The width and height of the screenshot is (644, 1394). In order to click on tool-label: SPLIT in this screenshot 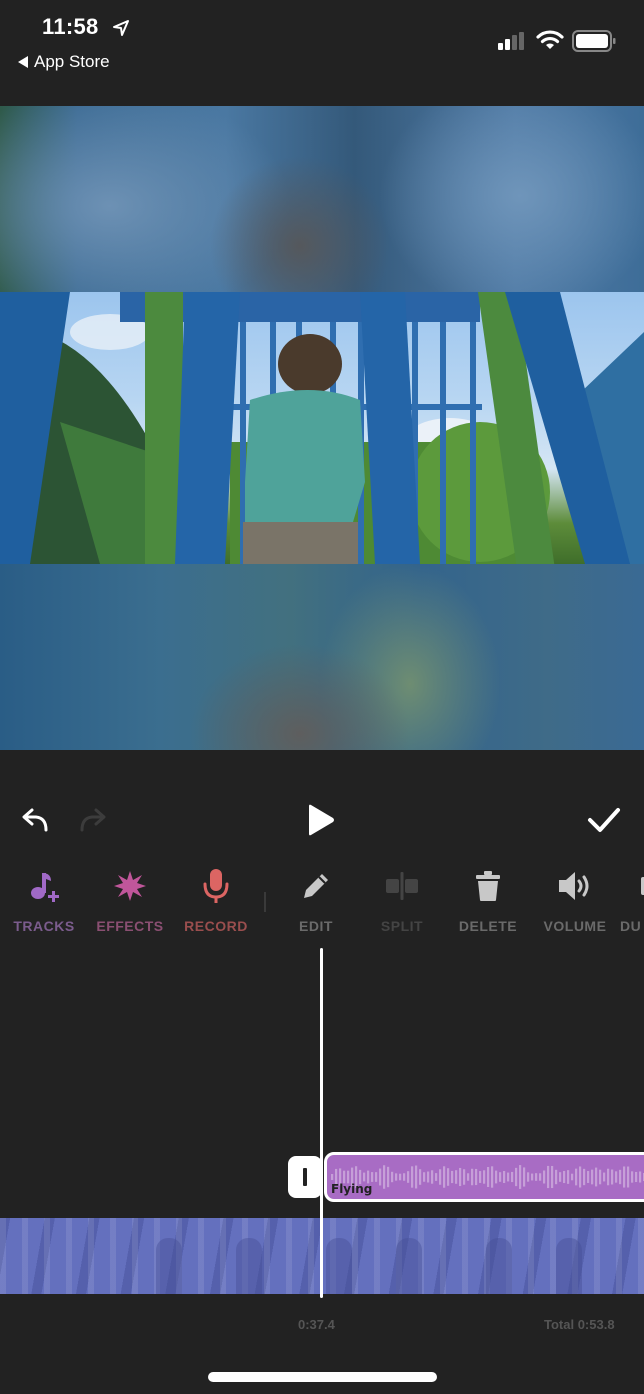, I will do `click(402, 926)`.